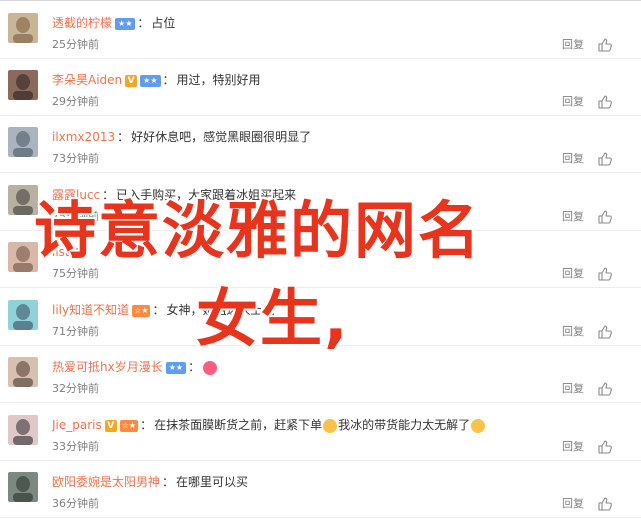 The height and width of the screenshot is (530, 641). Describe the element at coordinates (341, 137) in the screenshot. I see `comment-line: ilxmx2013：好好休息吧，感觉黑眼圈很明显了` at that location.